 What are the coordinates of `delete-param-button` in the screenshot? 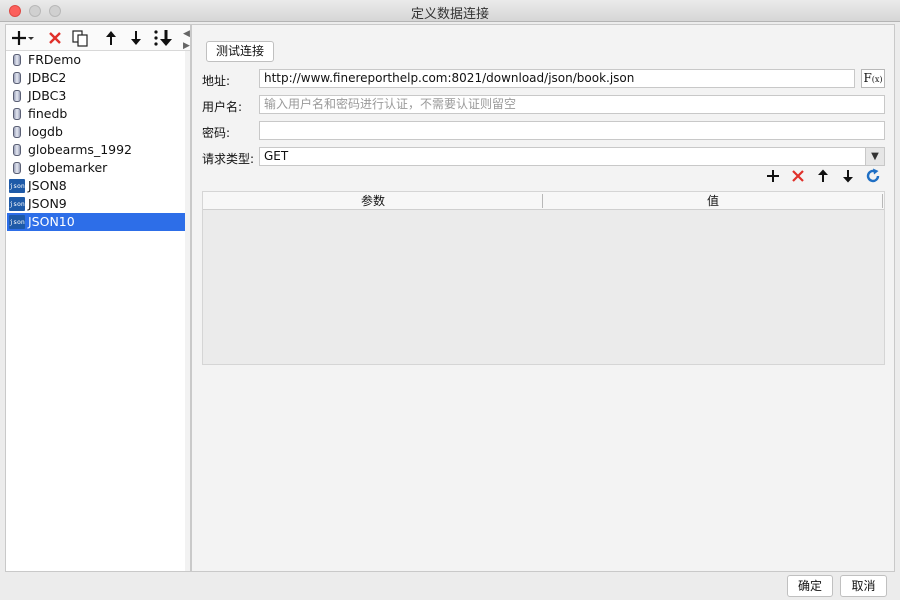 It's located at (798, 178).